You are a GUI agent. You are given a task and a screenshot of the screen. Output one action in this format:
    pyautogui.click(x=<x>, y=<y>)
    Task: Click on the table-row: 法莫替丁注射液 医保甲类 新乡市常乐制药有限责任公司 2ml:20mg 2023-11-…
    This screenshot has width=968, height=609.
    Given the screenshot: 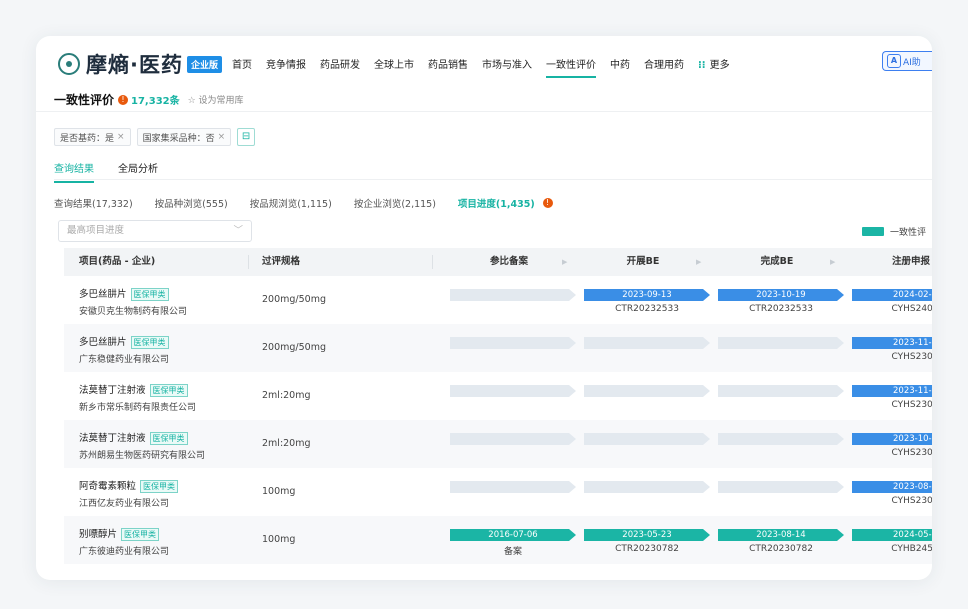 What is the action you would take?
    pyautogui.click(x=498, y=396)
    